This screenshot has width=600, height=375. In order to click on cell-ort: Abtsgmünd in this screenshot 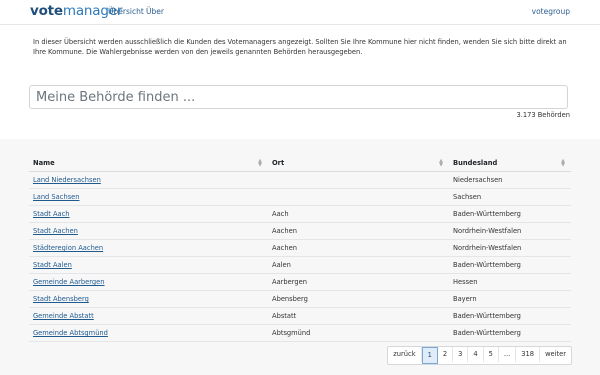, I will do `click(358, 333)`.